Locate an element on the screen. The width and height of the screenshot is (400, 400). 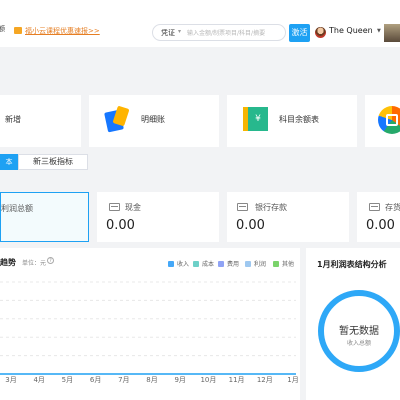
tags-icon is located at coordinates (118, 120).